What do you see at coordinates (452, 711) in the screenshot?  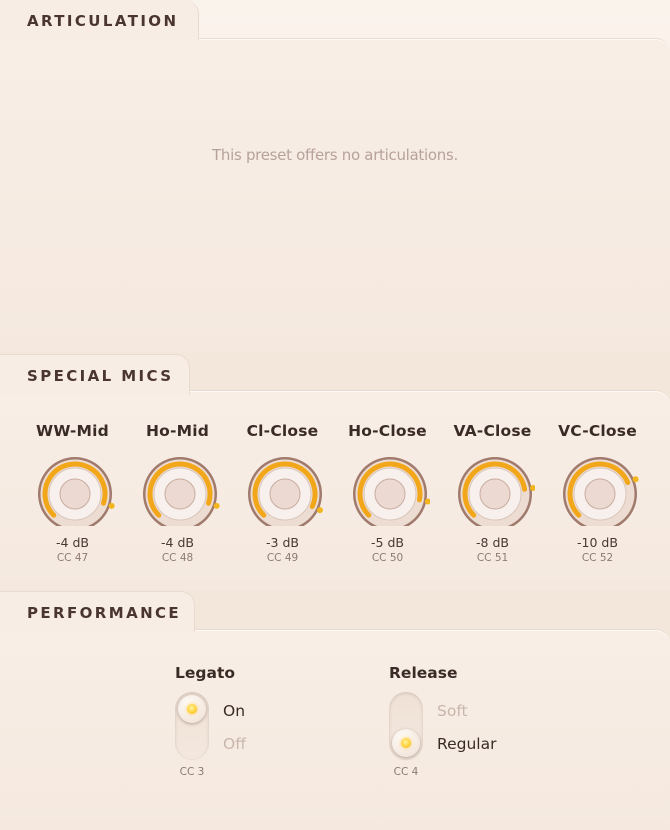 I see `release-option-soft: Soft` at bounding box center [452, 711].